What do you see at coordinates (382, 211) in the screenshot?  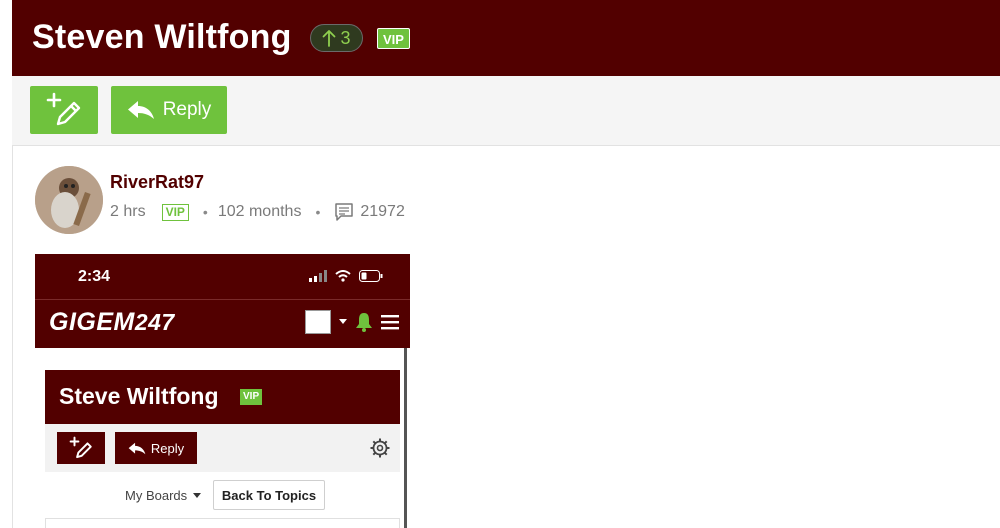 I see `author-message-count: 21972` at bounding box center [382, 211].